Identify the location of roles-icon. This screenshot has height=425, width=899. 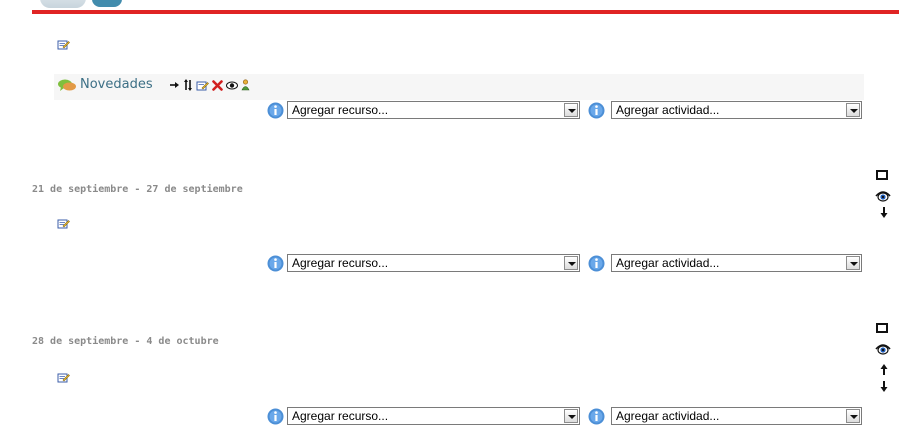
(245, 85).